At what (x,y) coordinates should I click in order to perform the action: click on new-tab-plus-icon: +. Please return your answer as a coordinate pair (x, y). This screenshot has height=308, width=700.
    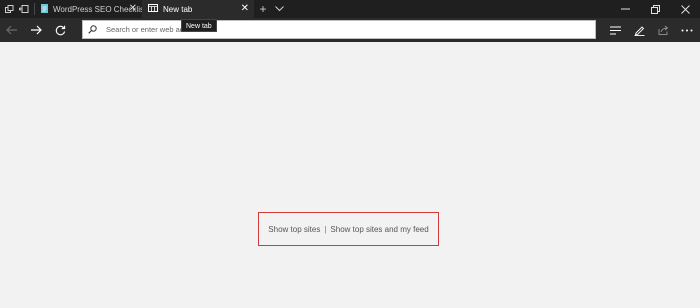
    Looking at the image, I should click on (263, 9).